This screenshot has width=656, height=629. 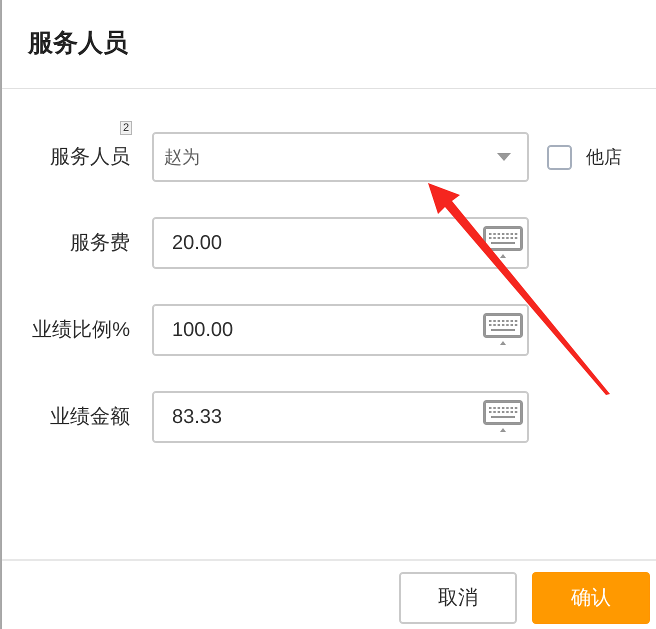 What do you see at coordinates (458, 598) in the screenshot?
I see `cancel-button: 取消` at bounding box center [458, 598].